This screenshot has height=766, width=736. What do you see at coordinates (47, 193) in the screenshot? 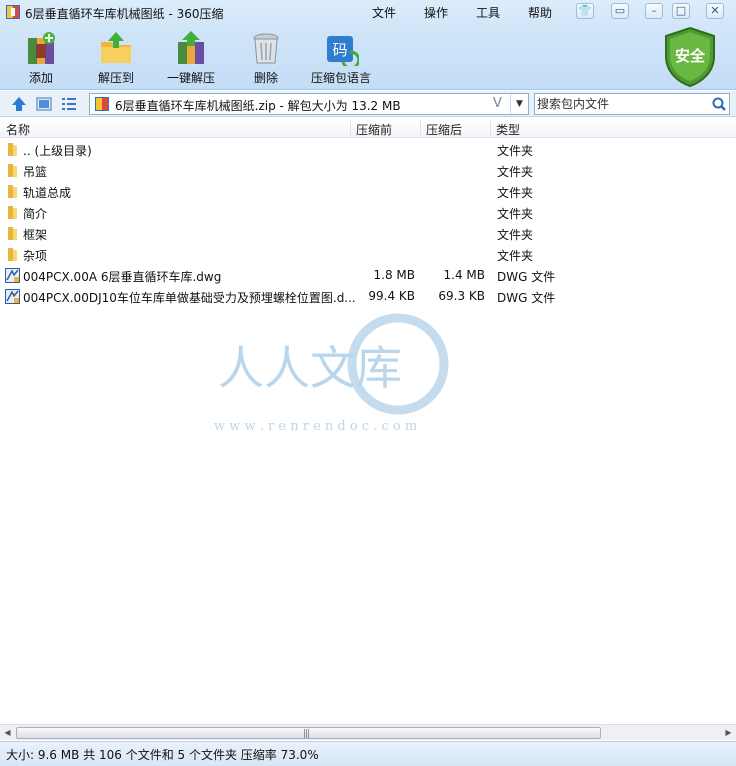
I see `file-name: 轨道总成` at bounding box center [47, 193].